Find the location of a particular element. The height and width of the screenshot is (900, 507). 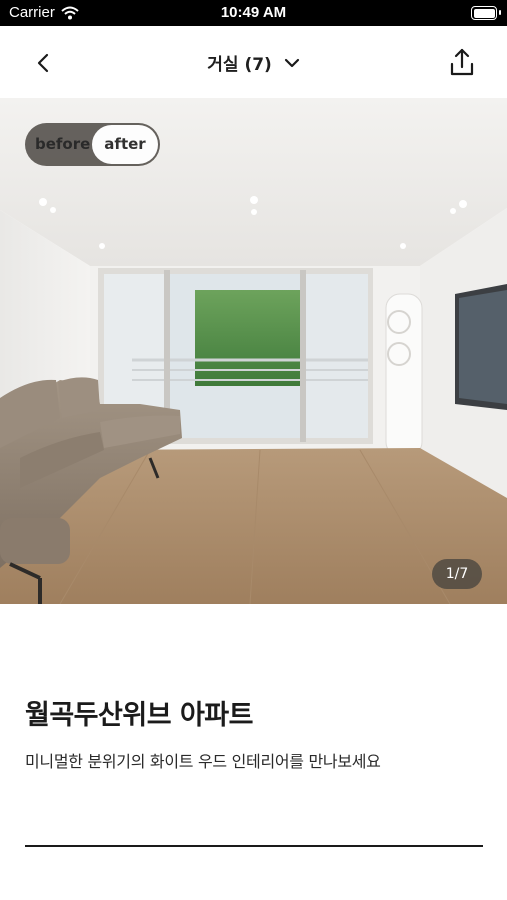

battery-icon is located at coordinates (484, 13).